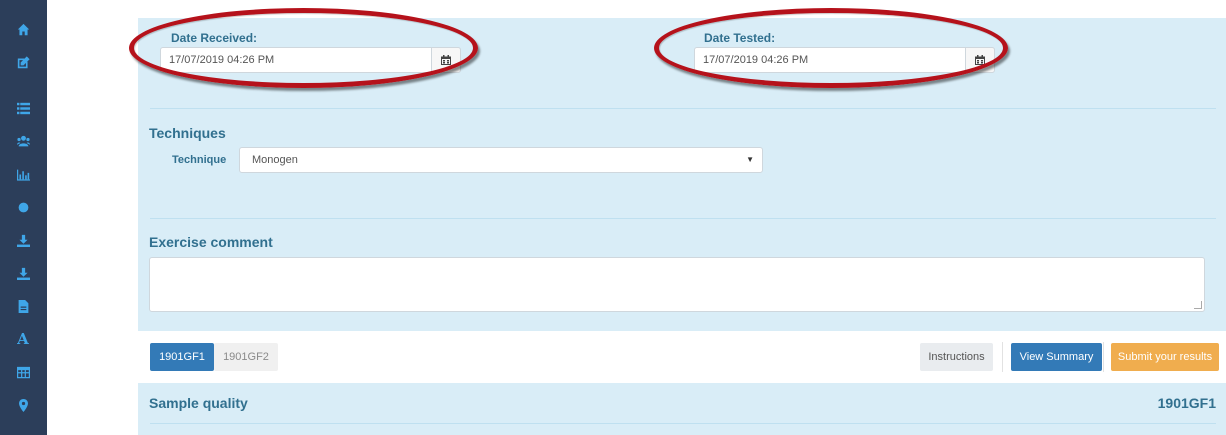 The height and width of the screenshot is (435, 1226). What do you see at coordinates (187, 133) in the screenshot?
I see `techniques-title: Techniques` at bounding box center [187, 133].